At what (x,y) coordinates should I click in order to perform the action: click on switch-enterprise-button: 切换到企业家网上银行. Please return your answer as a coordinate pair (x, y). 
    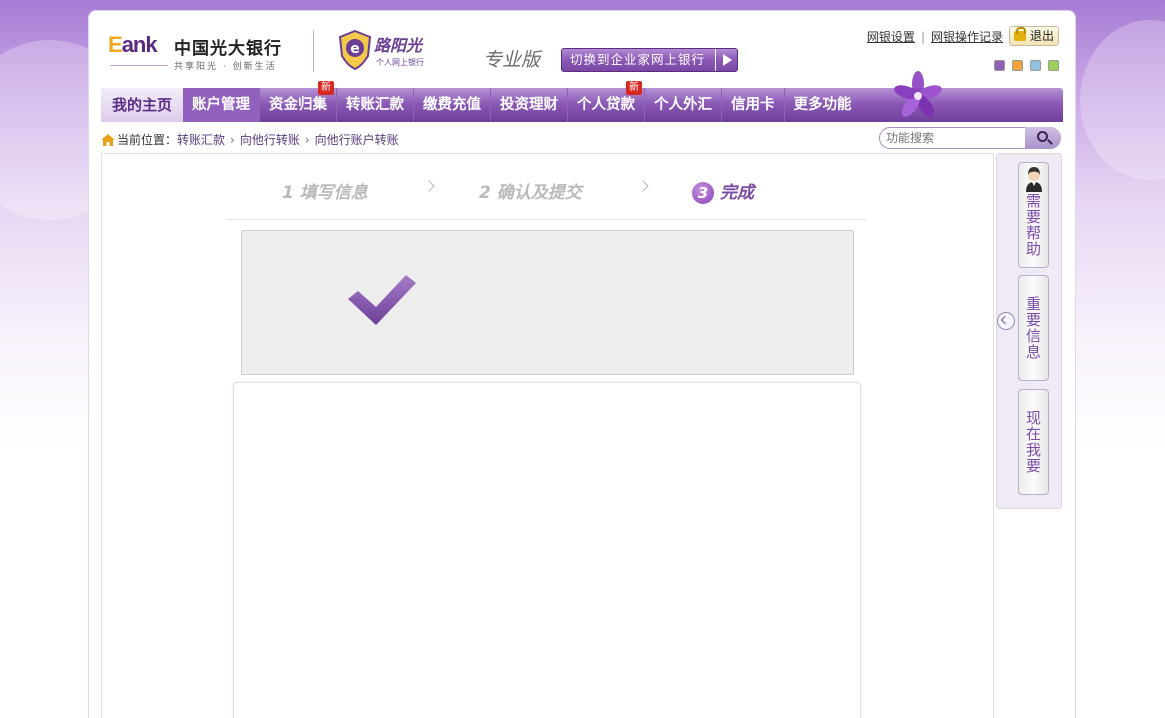
    Looking at the image, I should click on (649, 60).